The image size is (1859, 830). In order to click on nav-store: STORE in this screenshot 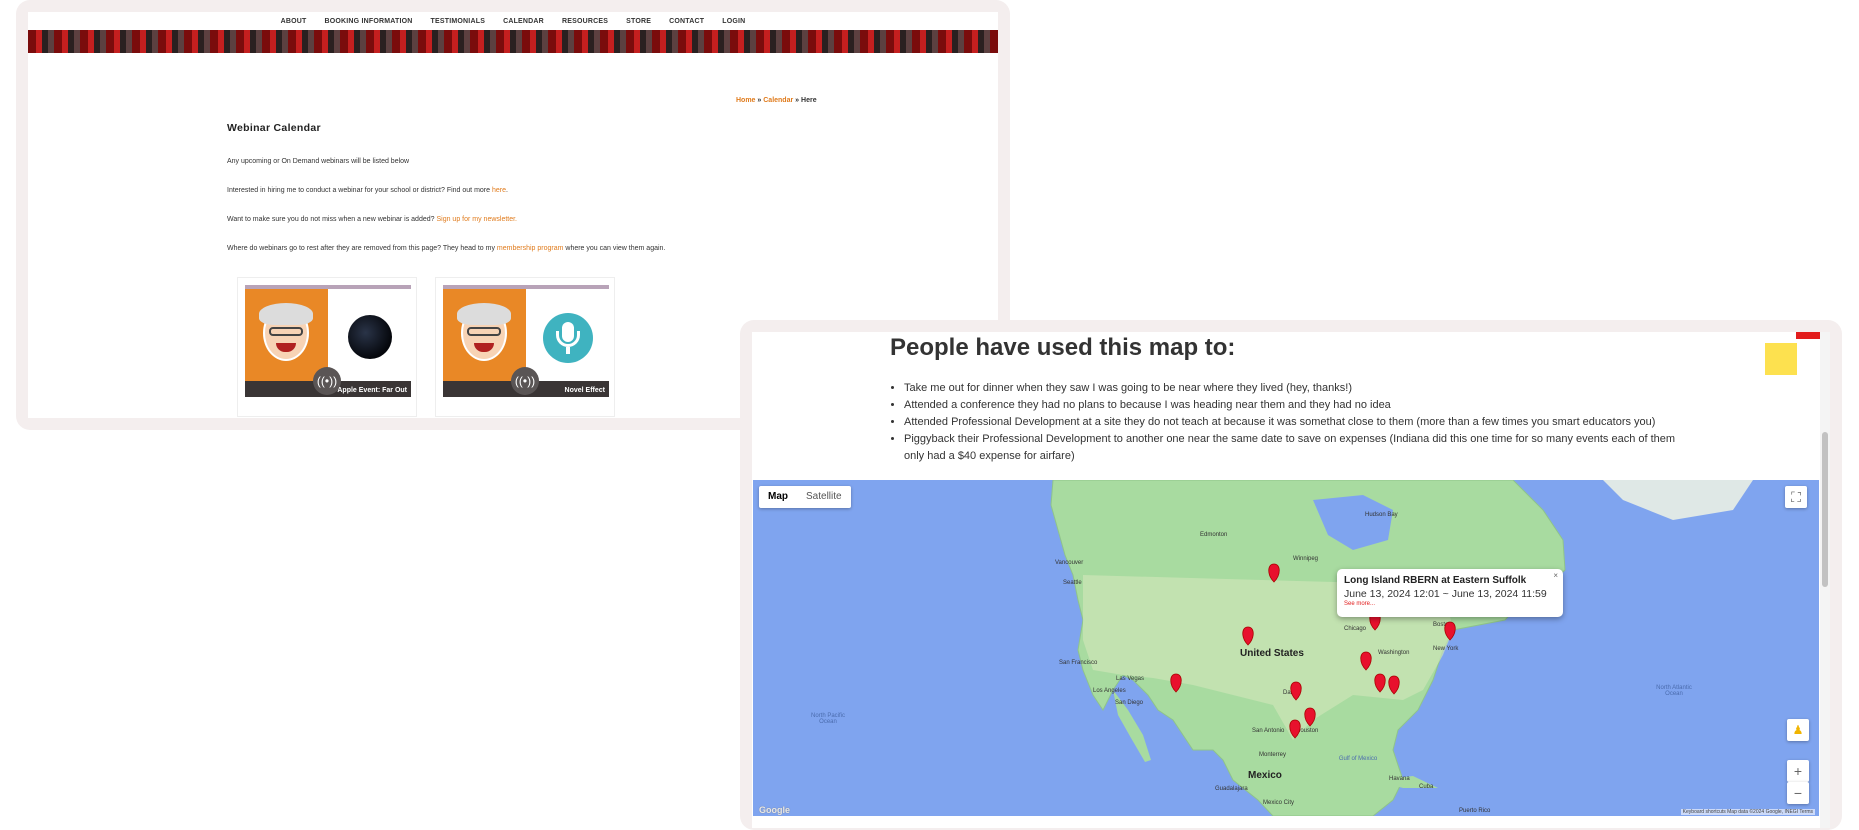, I will do `click(638, 21)`.